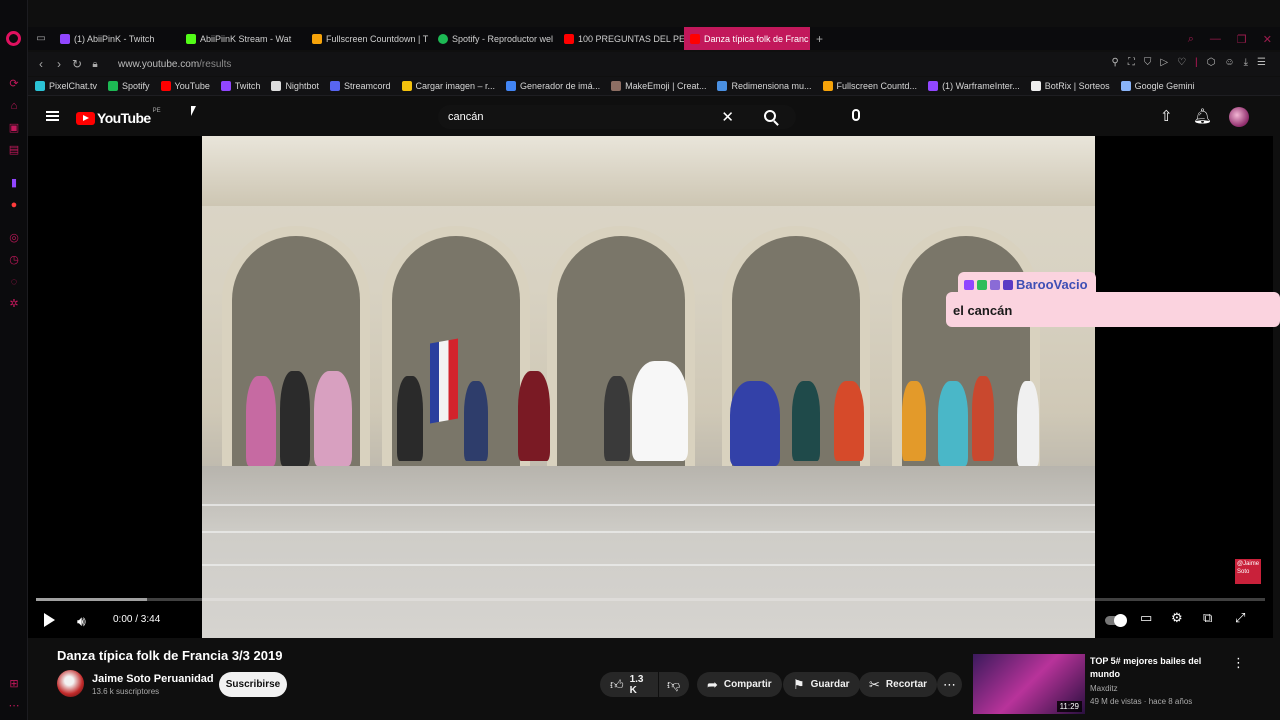 The width and height of the screenshot is (1280, 720). Describe the element at coordinates (174, 64) in the screenshot. I see `url-field: www.youtube.com/results` at that location.